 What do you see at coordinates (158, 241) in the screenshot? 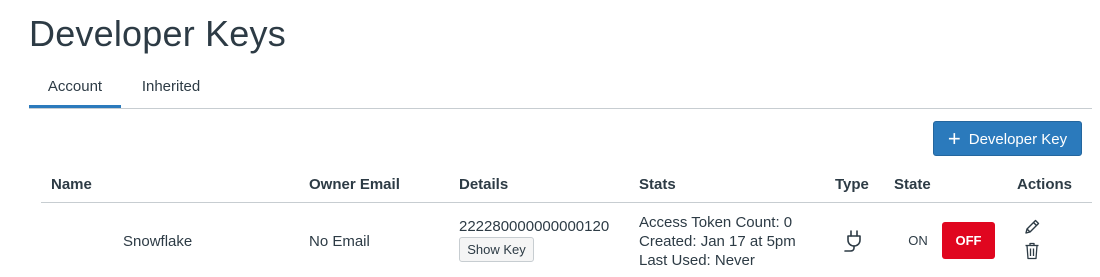
I see `key-name: Snowflake` at bounding box center [158, 241].